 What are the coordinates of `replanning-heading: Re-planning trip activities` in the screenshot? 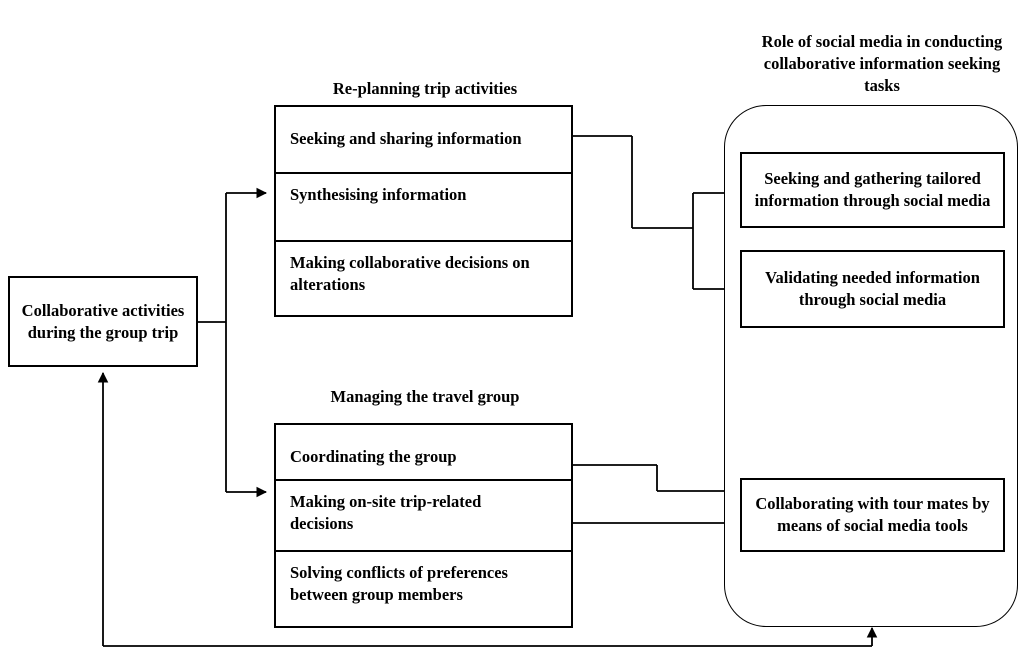 It's located at (425, 88).